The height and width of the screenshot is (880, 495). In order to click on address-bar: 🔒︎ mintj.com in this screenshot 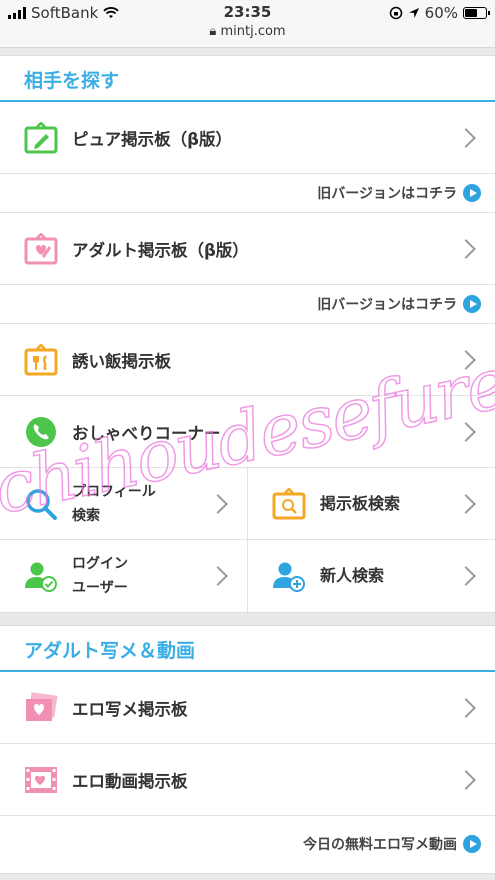, I will do `click(247, 31)`.